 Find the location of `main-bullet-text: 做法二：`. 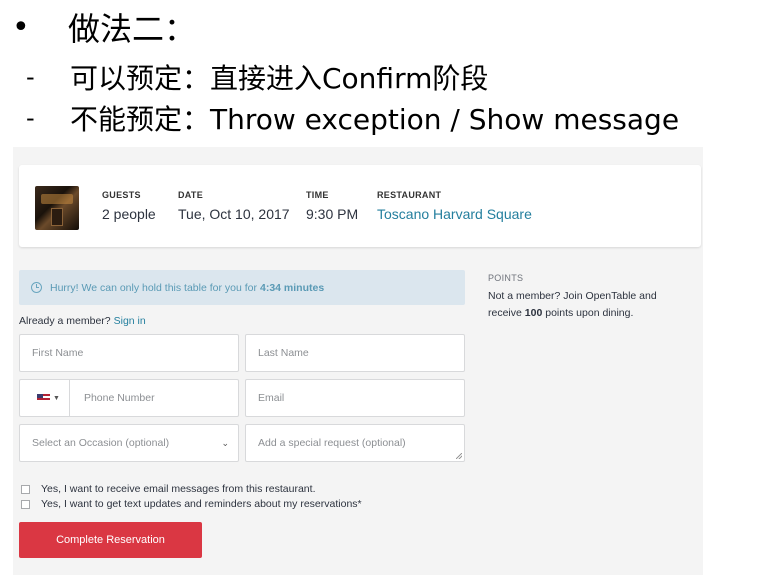

main-bullet-text: 做法二： is located at coordinates (132, 29).